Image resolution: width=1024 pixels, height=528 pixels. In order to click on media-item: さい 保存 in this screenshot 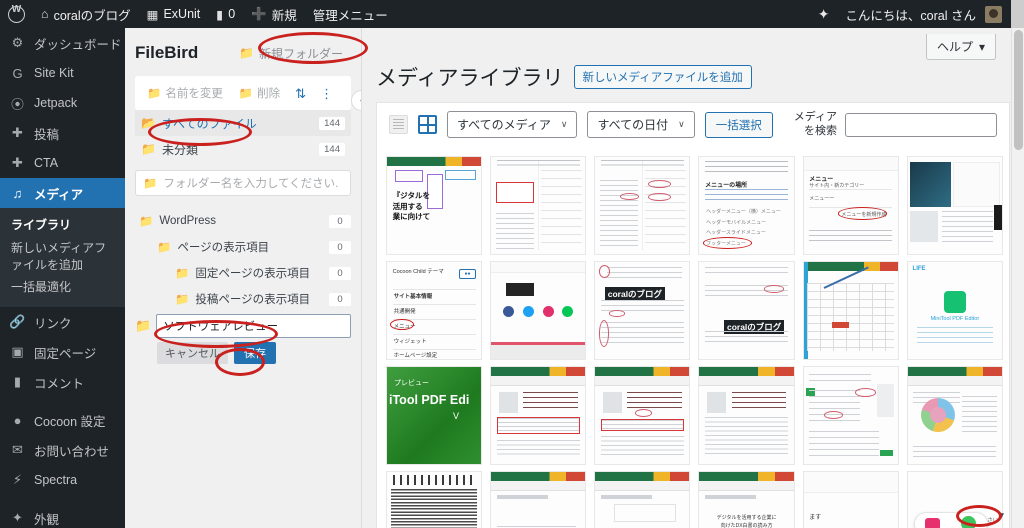, I will do `click(954, 499)`.